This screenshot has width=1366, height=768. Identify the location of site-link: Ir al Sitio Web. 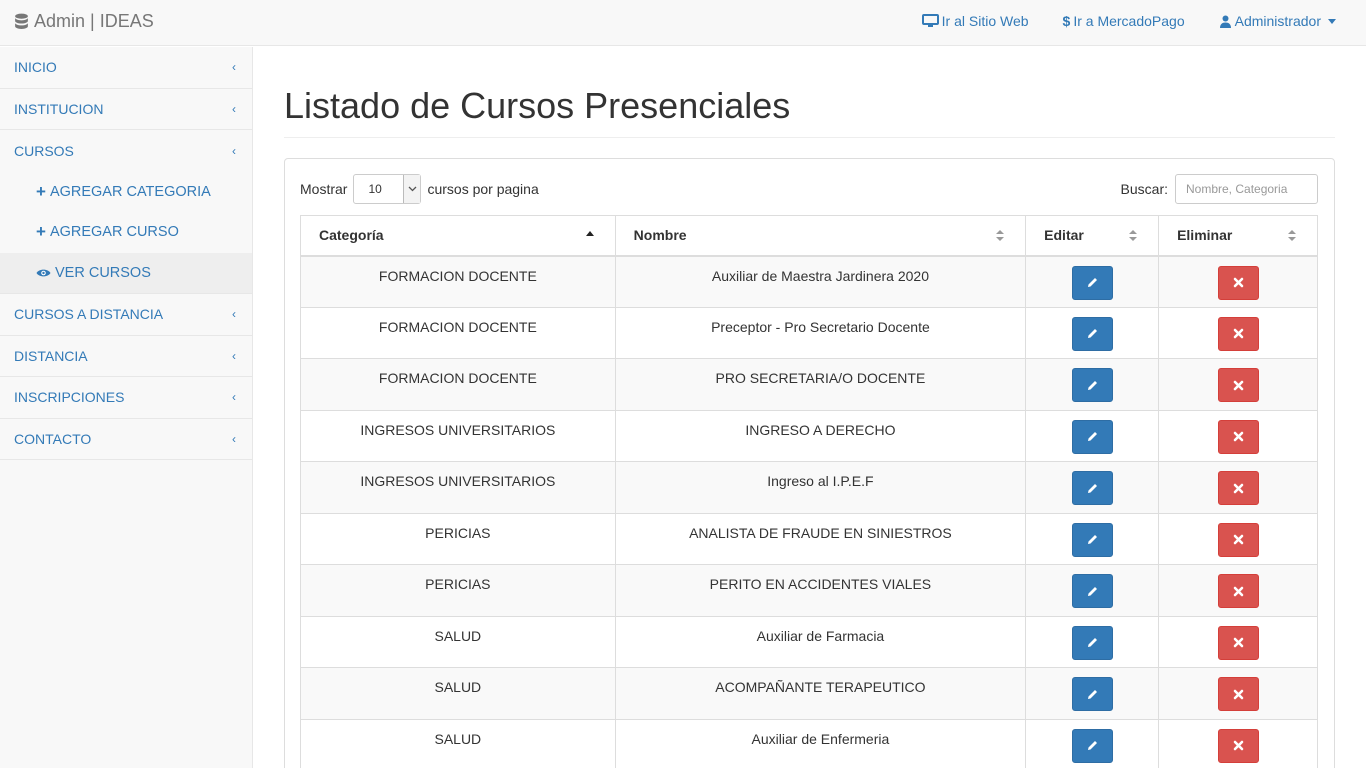
(975, 21).